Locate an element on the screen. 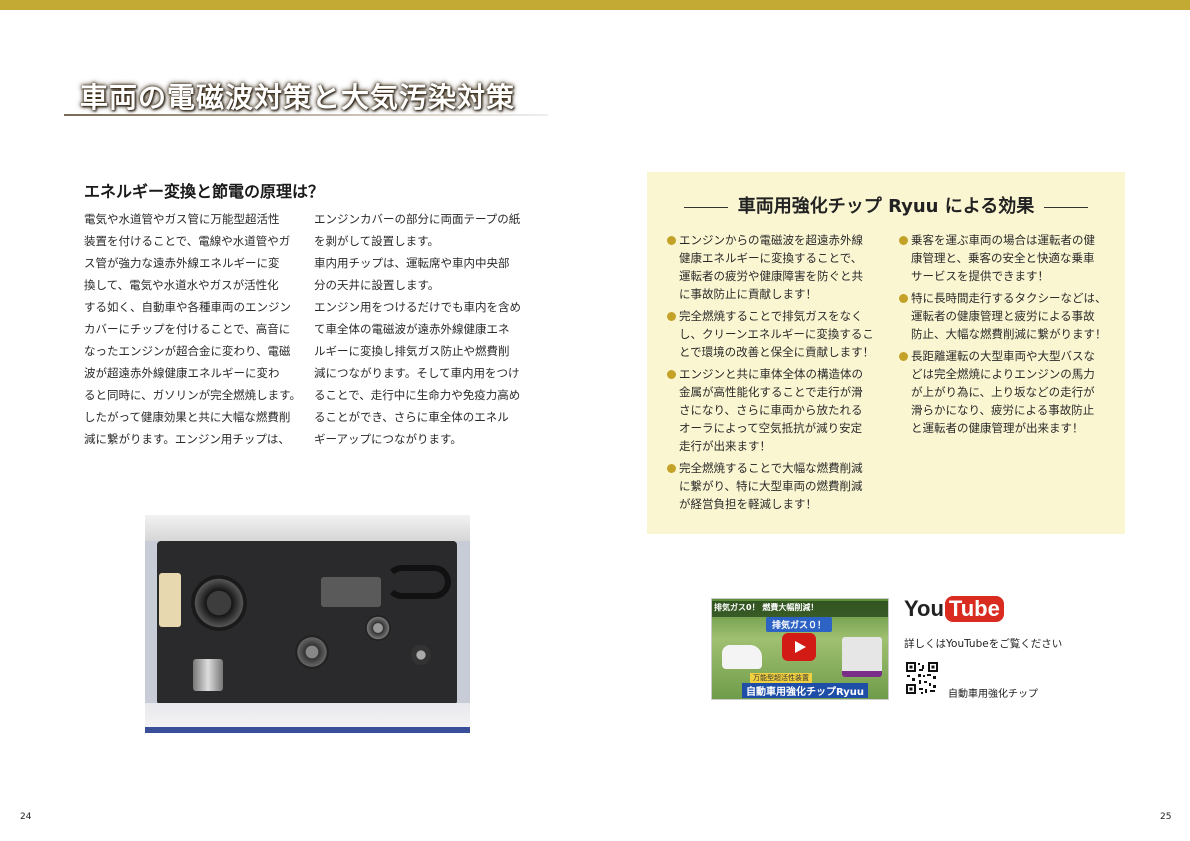 This screenshot has height=841, width=1190. top-accent-bar is located at coordinates (595, 5).